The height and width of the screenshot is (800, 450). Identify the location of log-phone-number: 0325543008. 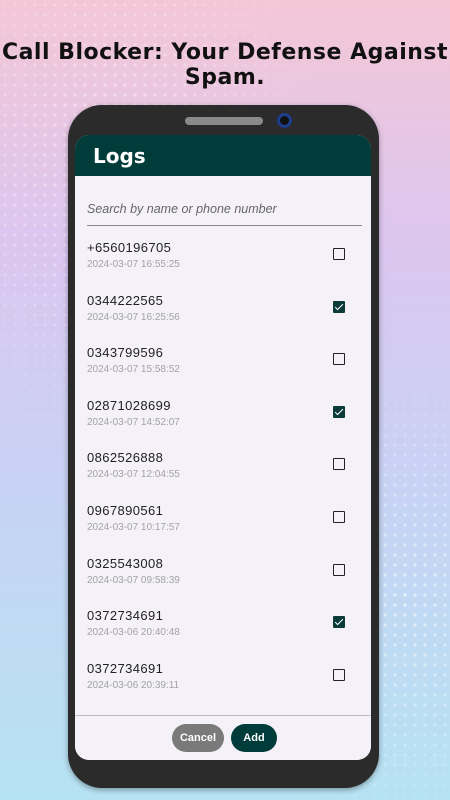
(125, 563).